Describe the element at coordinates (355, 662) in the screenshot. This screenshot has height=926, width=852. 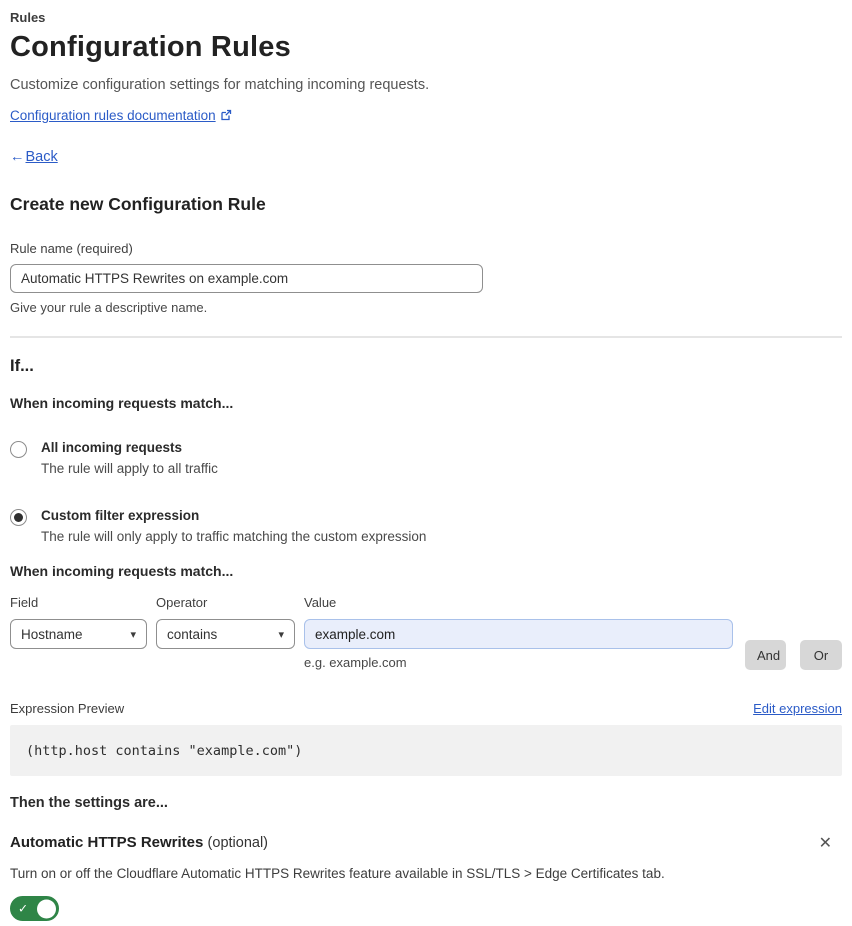
I see `value-help: e.g. example.com` at that location.